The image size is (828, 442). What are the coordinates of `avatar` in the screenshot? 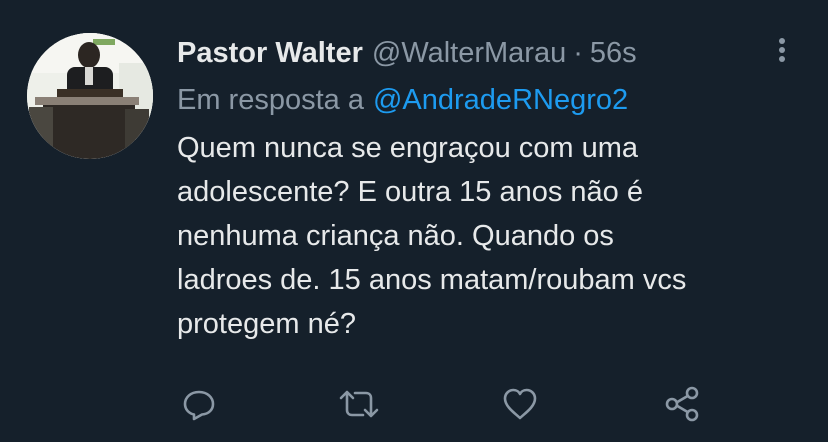 It's located at (90, 96).